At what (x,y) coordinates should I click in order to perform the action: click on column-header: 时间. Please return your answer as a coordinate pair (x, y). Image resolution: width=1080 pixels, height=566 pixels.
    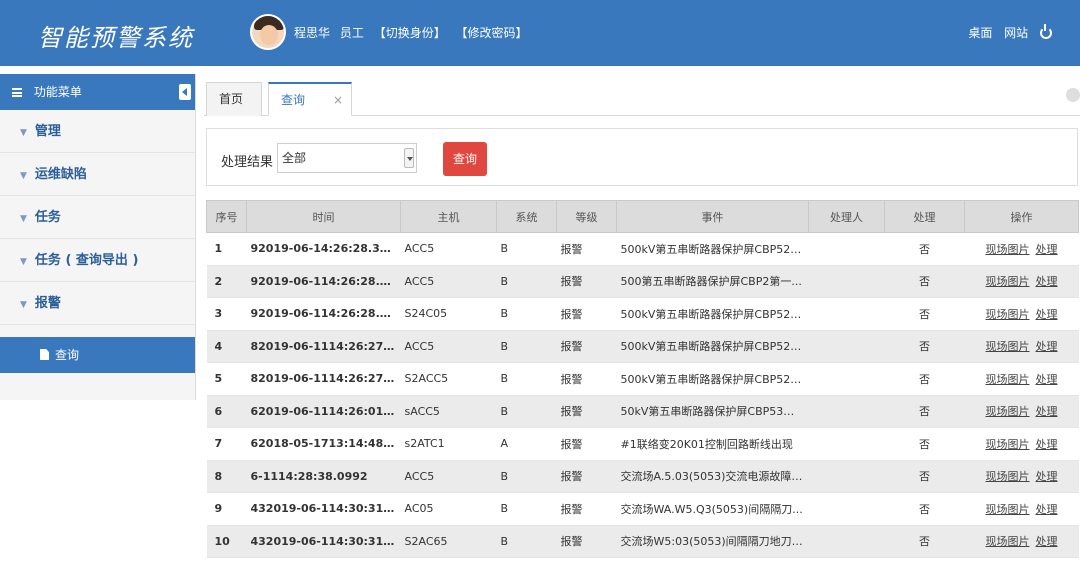
    Looking at the image, I should click on (323, 216).